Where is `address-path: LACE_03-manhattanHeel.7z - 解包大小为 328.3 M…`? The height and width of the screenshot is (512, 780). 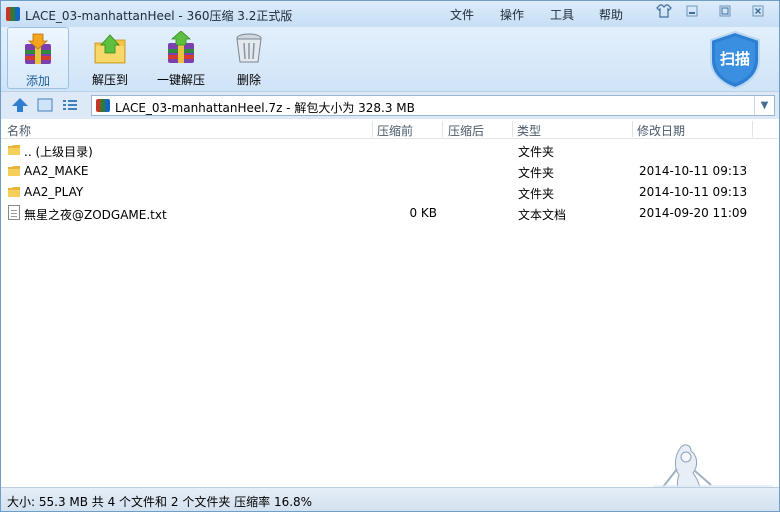
address-path: LACE_03-manhattanHeel.7z - 解包大小为 328.3 M… is located at coordinates (265, 108).